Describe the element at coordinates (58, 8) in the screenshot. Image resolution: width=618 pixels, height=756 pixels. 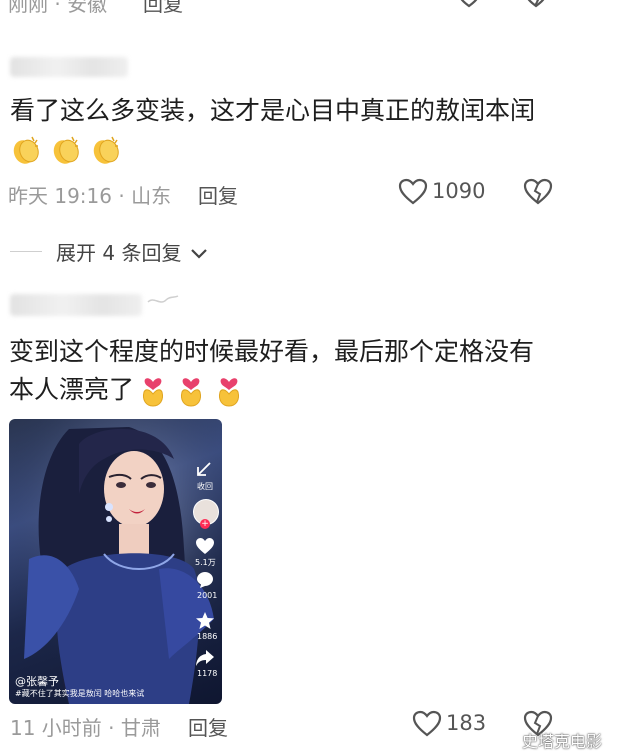
I see `prev-comment-meta: 刚刚 · 安徽` at that location.